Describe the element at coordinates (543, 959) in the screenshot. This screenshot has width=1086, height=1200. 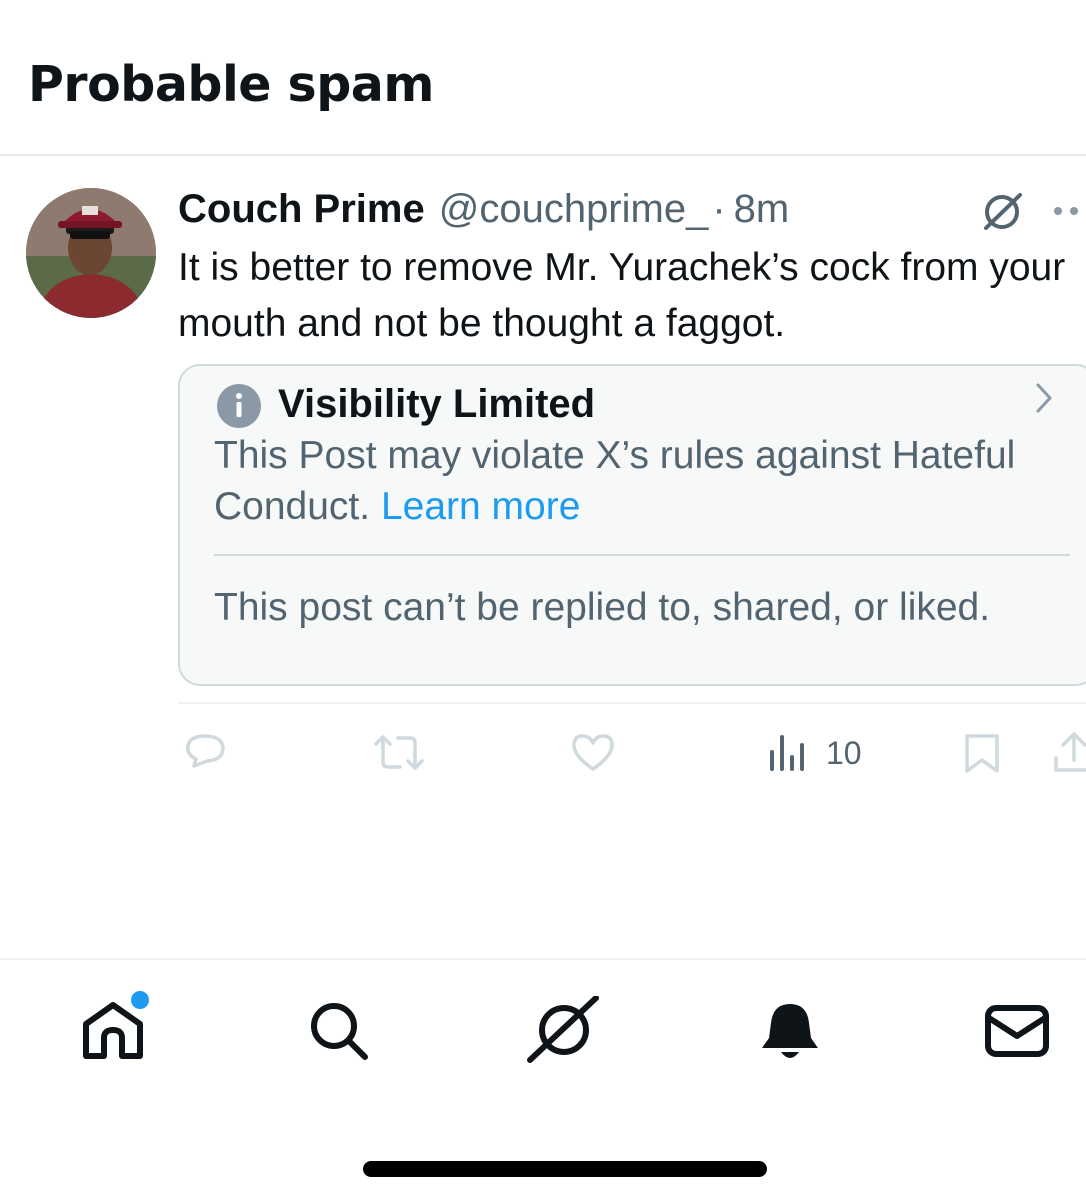
I see `bottom-nav-divider` at that location.